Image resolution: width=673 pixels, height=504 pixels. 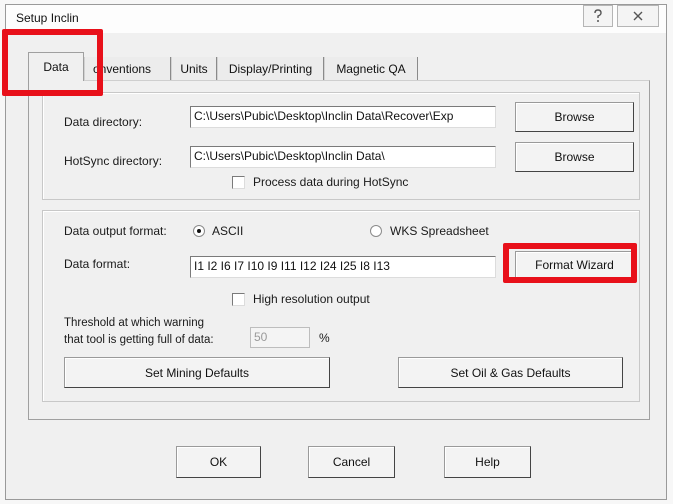 I want to click on wks-spreadsheet-radio, so click(x=376, y=231).